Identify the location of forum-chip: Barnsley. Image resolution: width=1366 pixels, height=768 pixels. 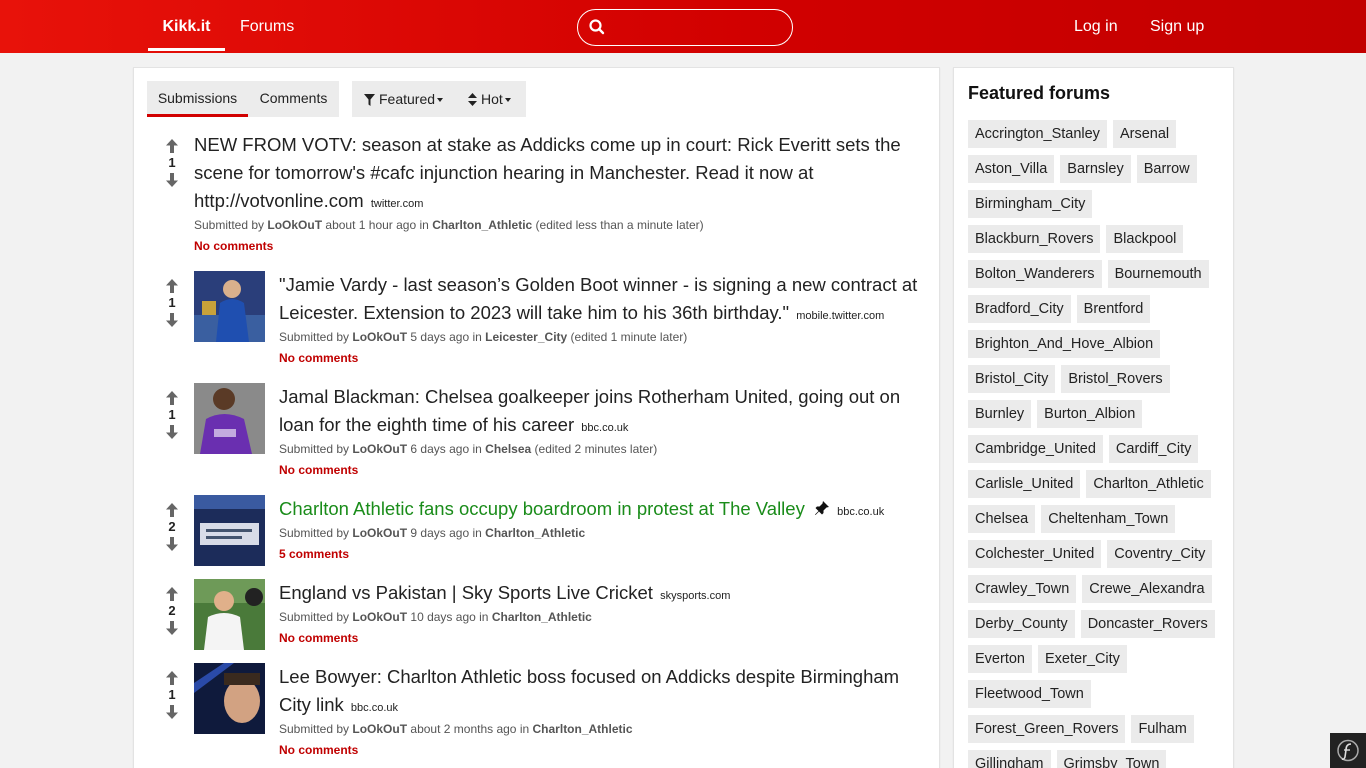
(1095, 169).